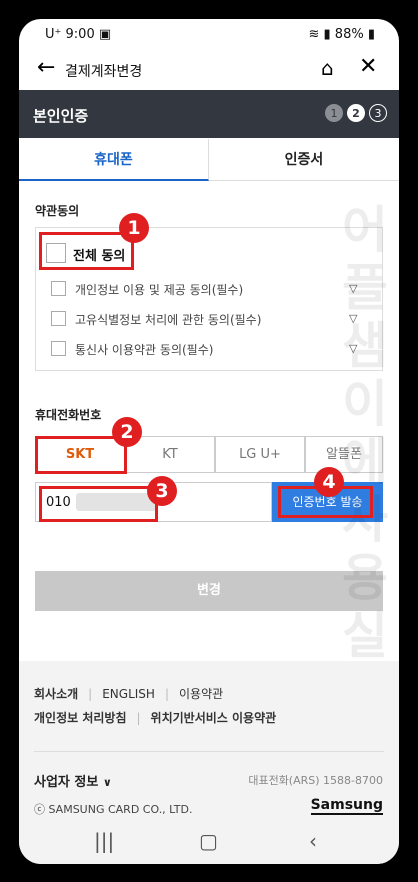 Image resolution: width=418 pixels, height=882 pixels. I want to click on business-info-toggle: 사업자 정보 ∨, so click(73, 780).